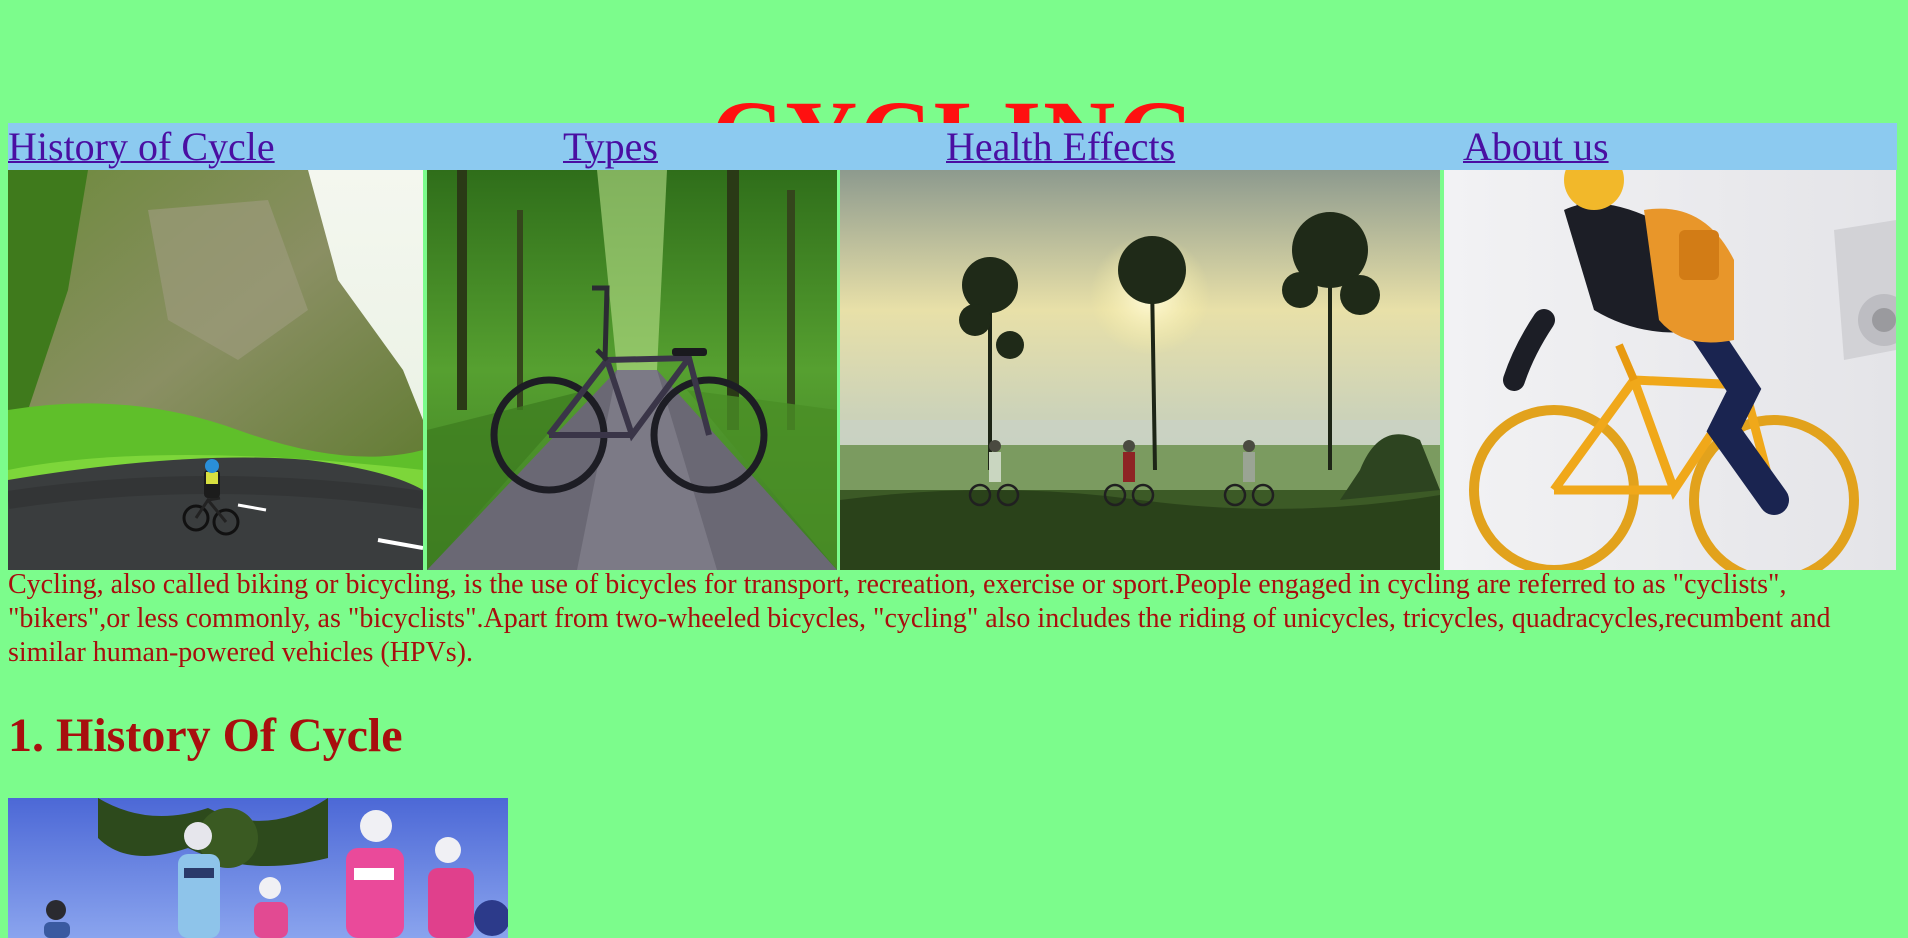  What do you see at coordinates (215, 370) in the screenshot?
I see `mountain-road-cyclist-photo` at bounding box center [215, 370].